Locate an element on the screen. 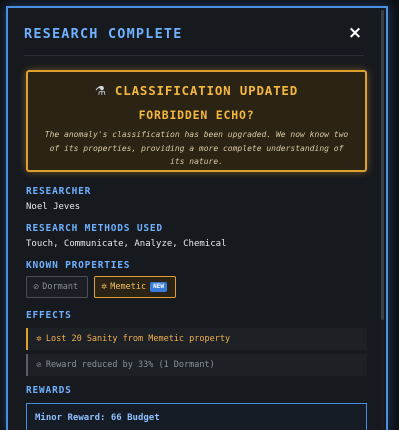  effects-label: EFFECTS is located at coordinates (49, 315).